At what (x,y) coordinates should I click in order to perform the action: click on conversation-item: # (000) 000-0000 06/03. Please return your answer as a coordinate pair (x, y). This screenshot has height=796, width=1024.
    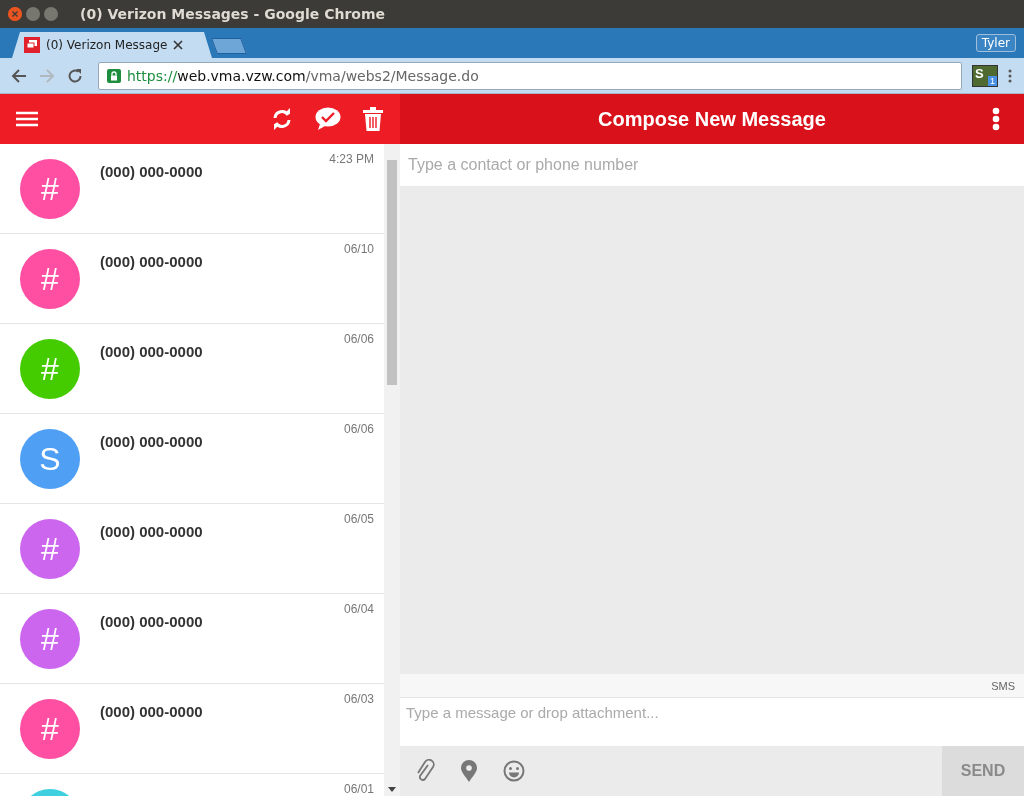
    Looking at the image, I should click on (192, 729).